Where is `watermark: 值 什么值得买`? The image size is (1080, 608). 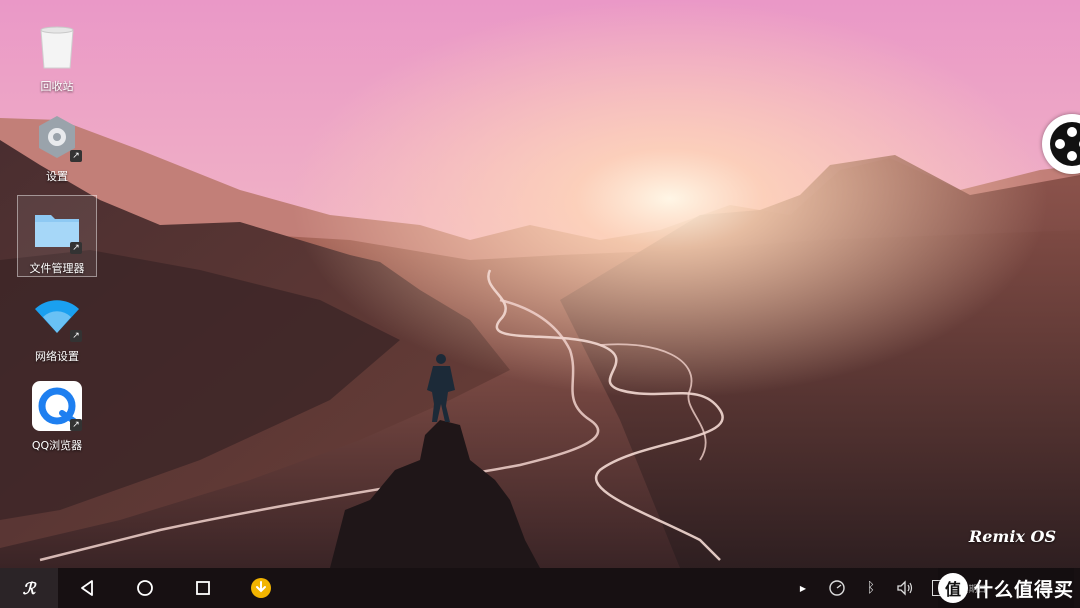 watermark: 值 什么值得买 is located at coordinates (1005, 588).